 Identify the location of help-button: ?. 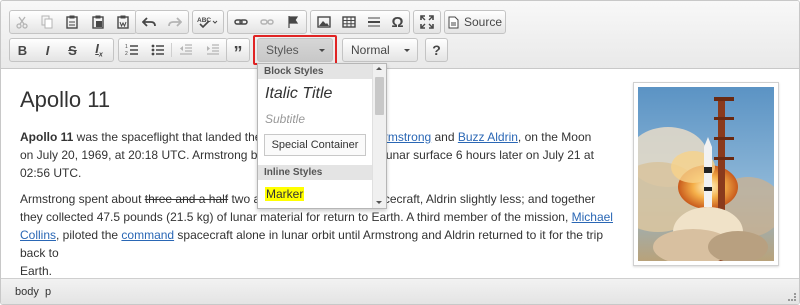
(436, 50).